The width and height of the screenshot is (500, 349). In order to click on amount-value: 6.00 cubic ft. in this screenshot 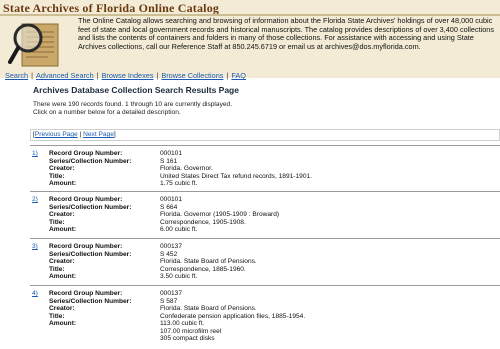, I will do `click(179, 229)`.